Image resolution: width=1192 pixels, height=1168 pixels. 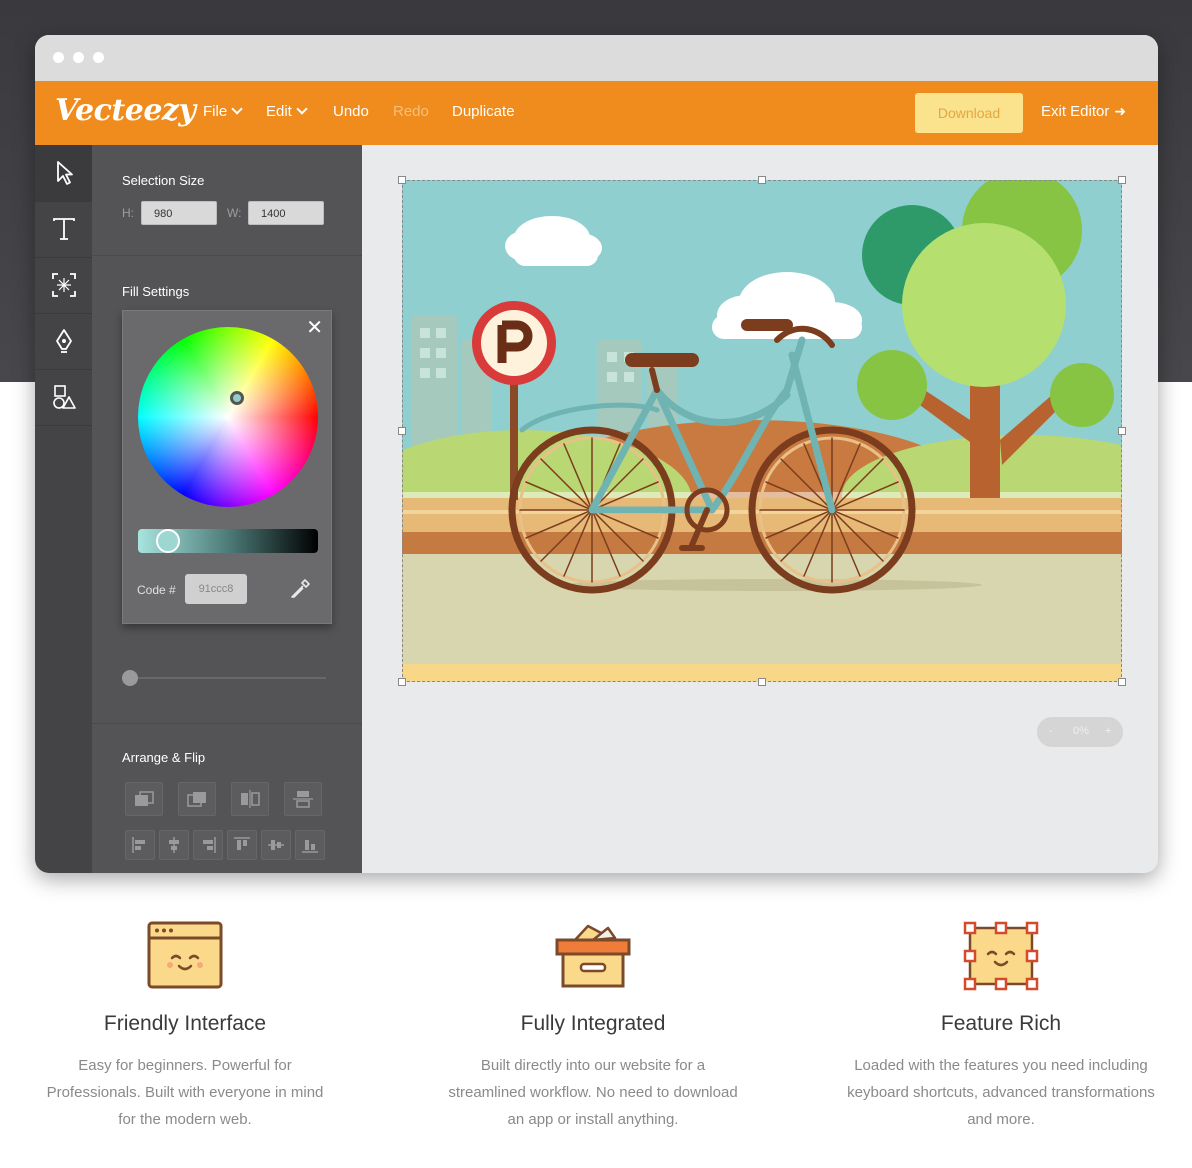 I want to click on edit-menu-label: Edit, so click(x=279, y=111).